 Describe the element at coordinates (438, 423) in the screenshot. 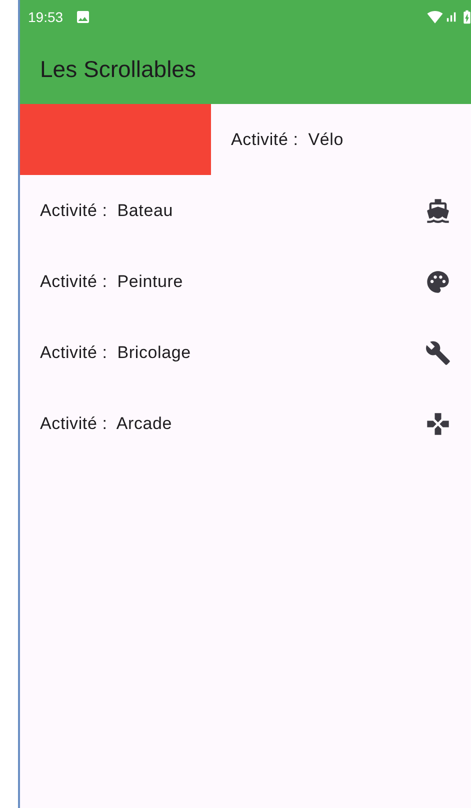

I see `gamepad-icon` at that location.